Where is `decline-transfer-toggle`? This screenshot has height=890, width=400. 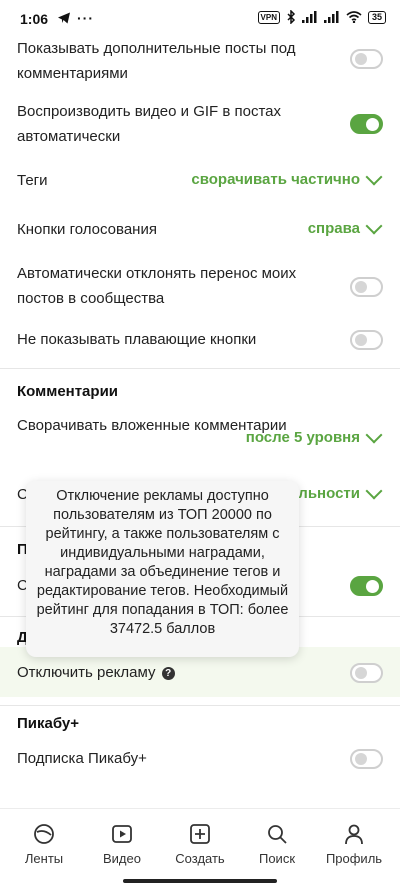 decline-transfer-toggle is located at coordinates (366, 287).